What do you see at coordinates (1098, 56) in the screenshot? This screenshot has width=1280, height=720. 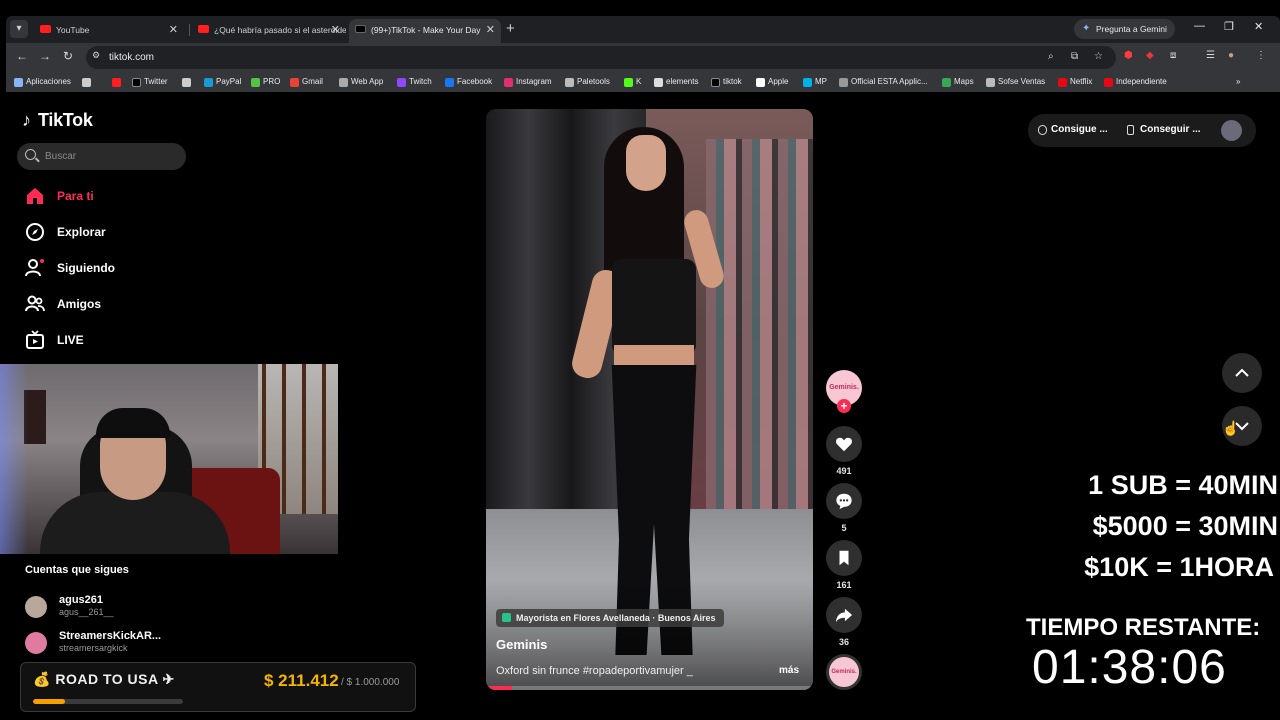 I see `bookmark-star-icon: ☆` at bounding box center [1098, 56].